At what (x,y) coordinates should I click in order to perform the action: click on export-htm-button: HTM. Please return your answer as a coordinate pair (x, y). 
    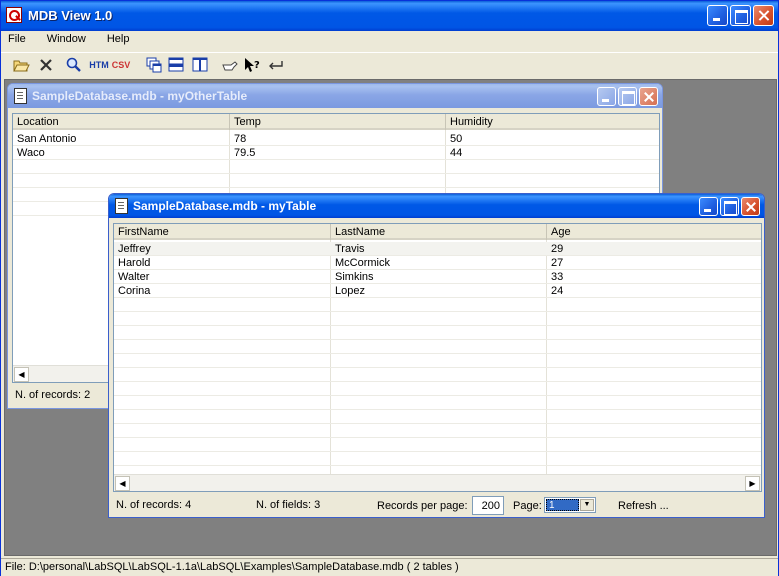
    Looking at the image, I should click on (99, 65).